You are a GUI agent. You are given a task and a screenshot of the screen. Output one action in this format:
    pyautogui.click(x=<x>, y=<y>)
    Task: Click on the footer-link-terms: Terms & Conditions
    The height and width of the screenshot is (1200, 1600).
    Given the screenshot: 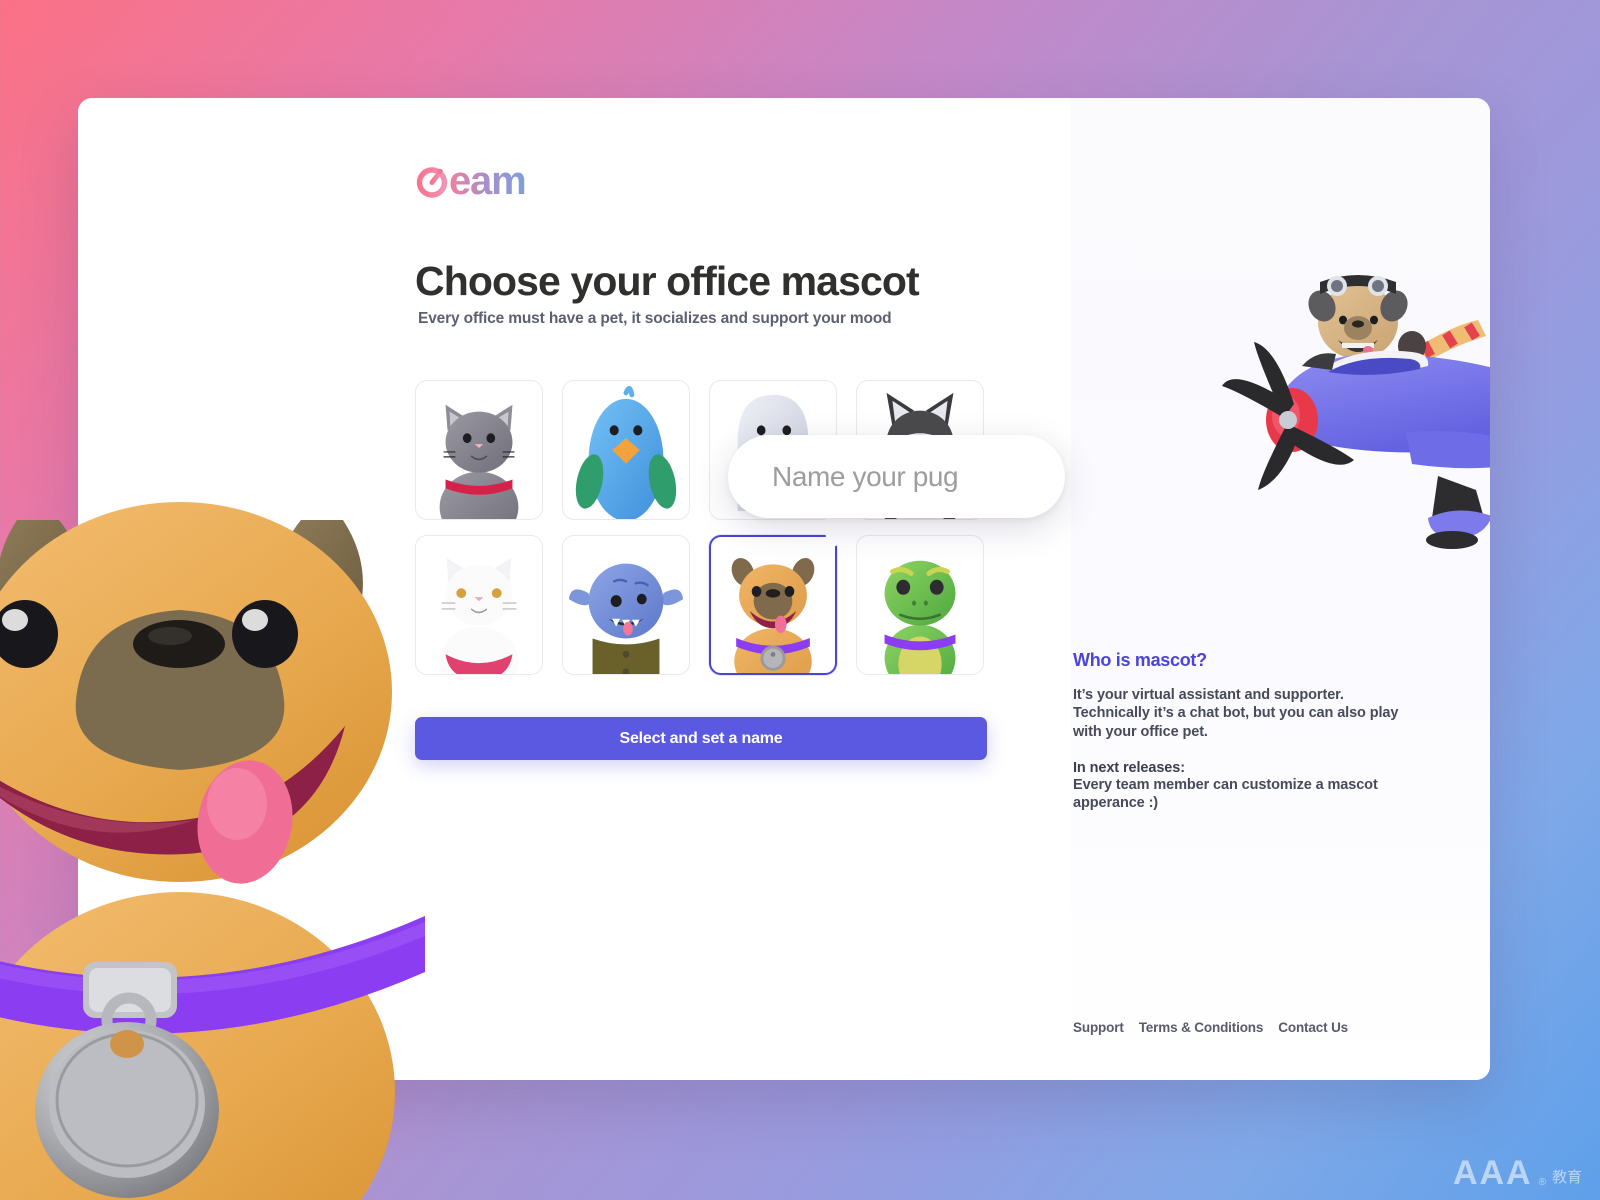 What is the action you would take?
    pyautogui.click(x=1201, y=1027)
    